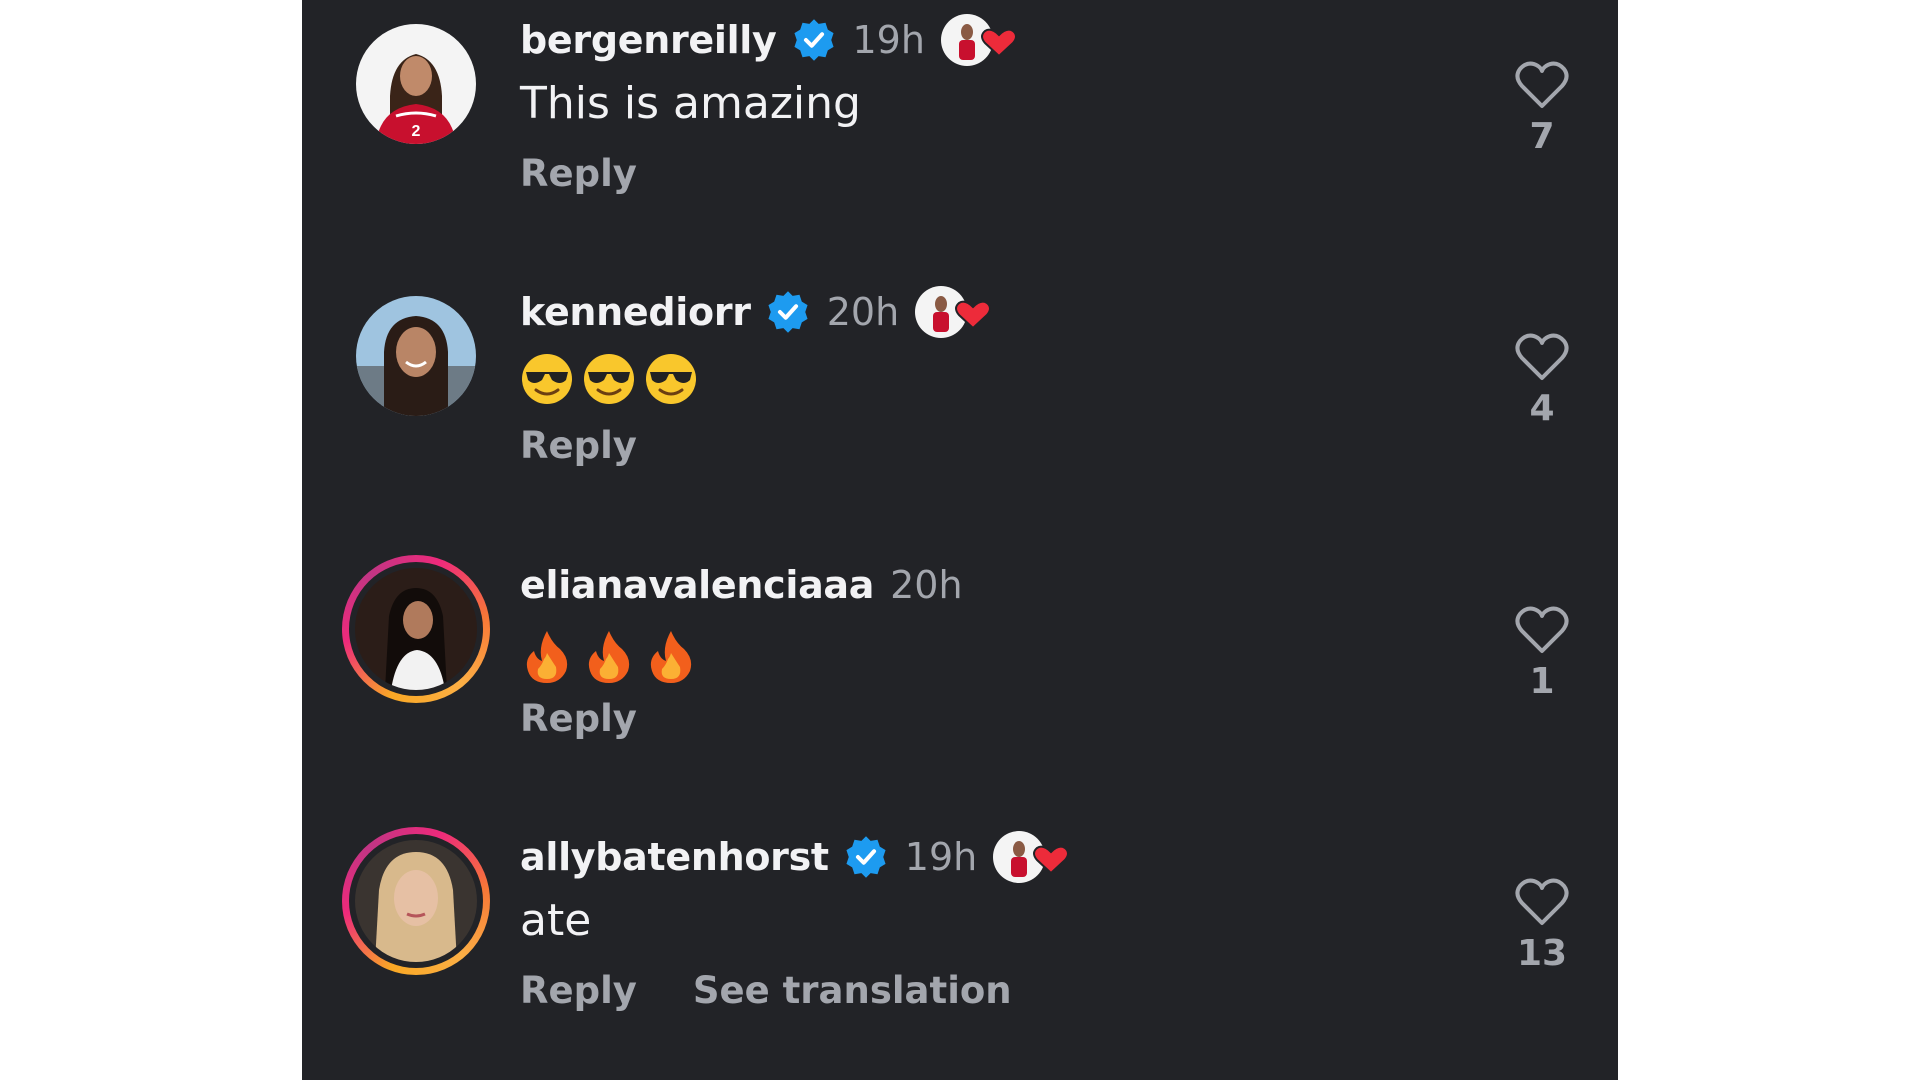  Describe the element at coordinates (1542, 136) in the screenshot. I see `like-count: 7` at that location.